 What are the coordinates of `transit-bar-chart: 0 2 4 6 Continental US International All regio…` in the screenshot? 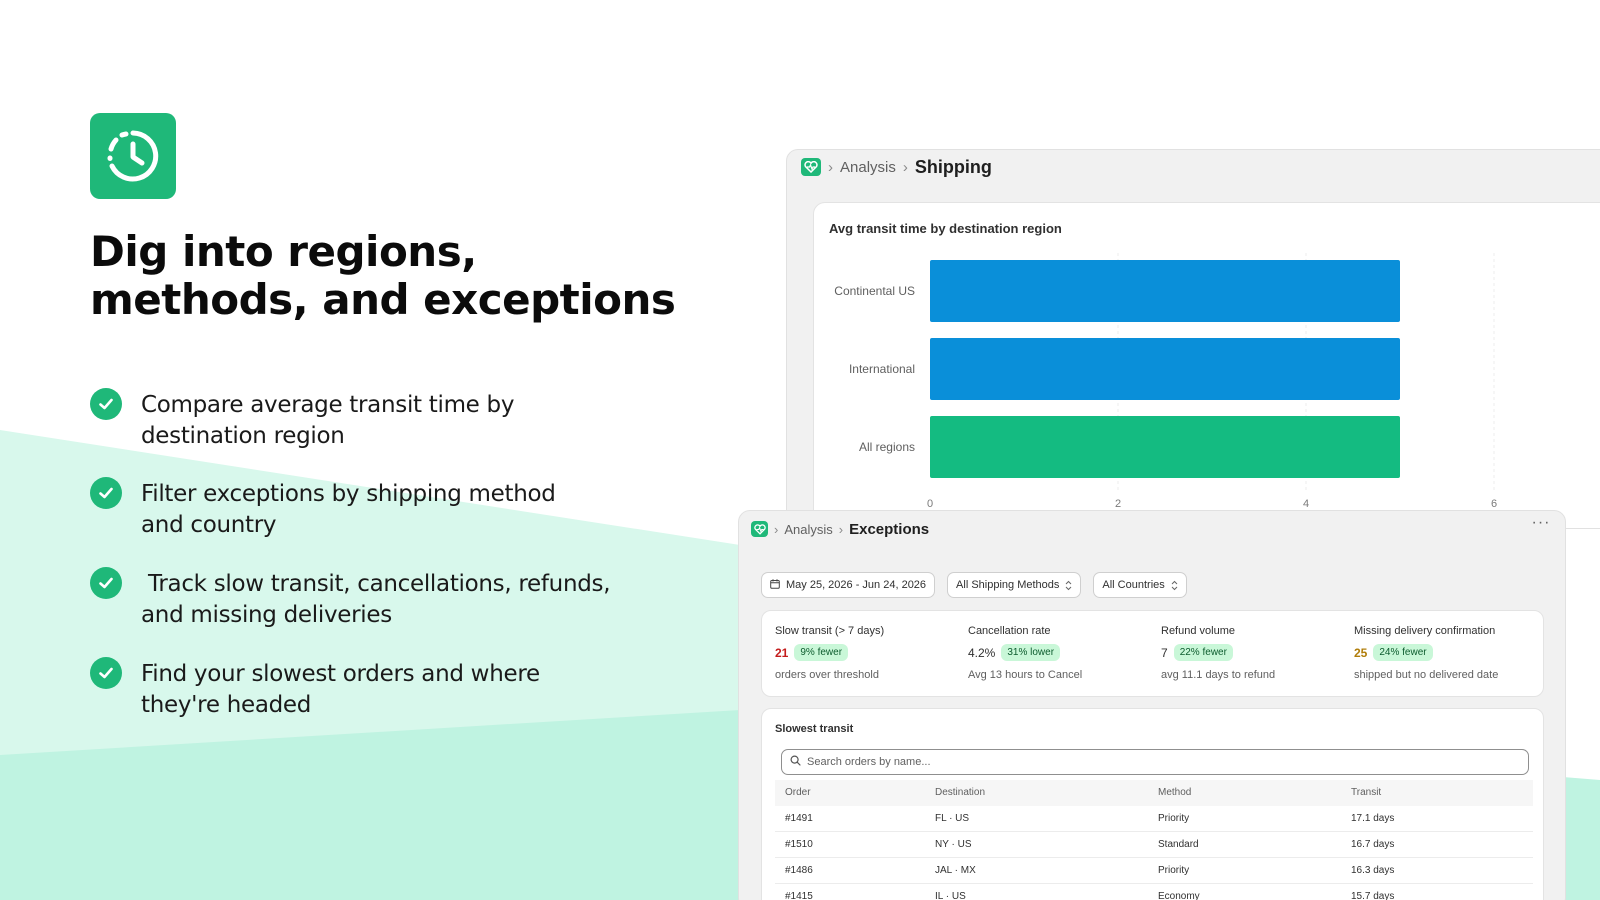 It's located at (1165, 381).